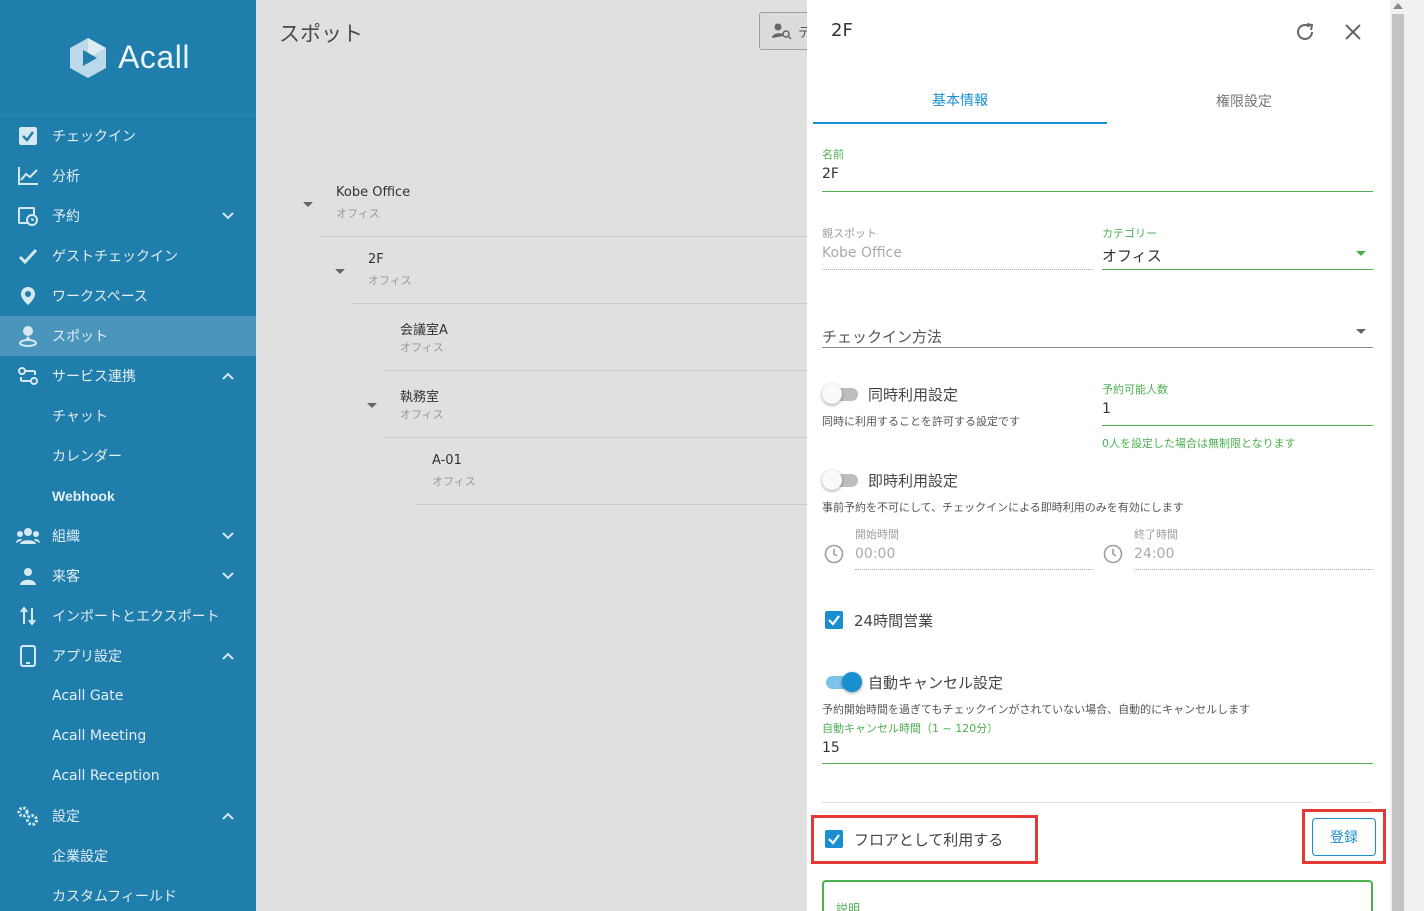 Image resolution: width=1424 pixels, height=911 pixels. I want to click on sidebar-item-checkin: チェックイン, so click(128, 136).